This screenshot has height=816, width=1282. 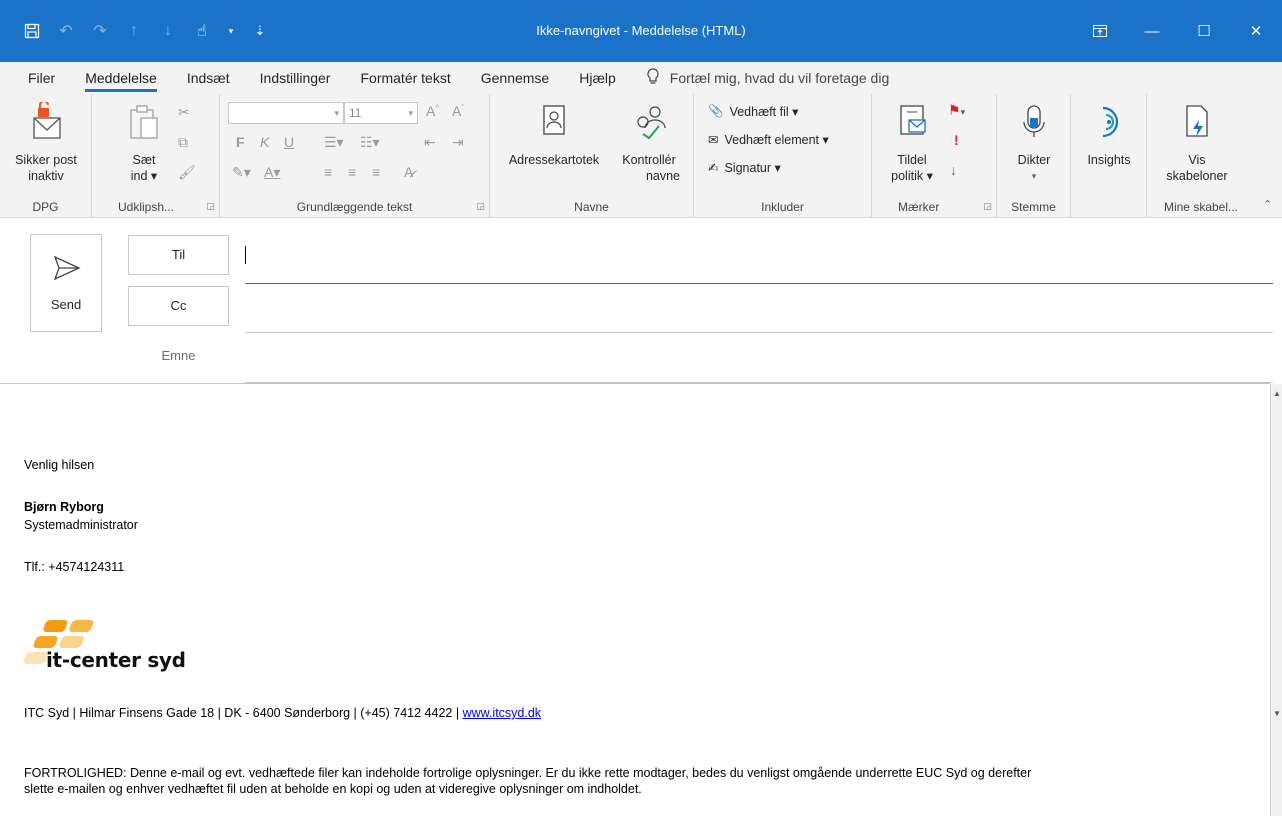 I want to click on lightbulb-icon, so click(x=653, y=78).